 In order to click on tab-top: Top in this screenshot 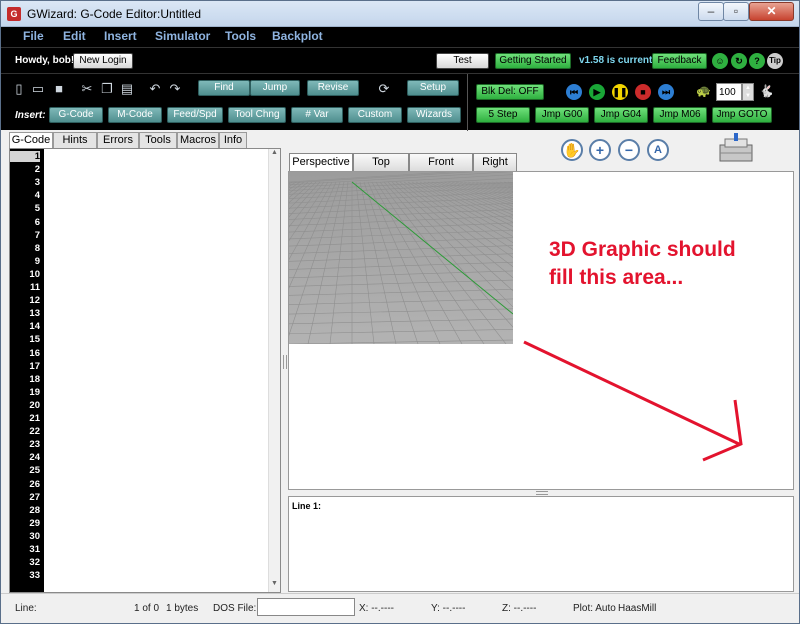, I will do `click(381, 162)`.